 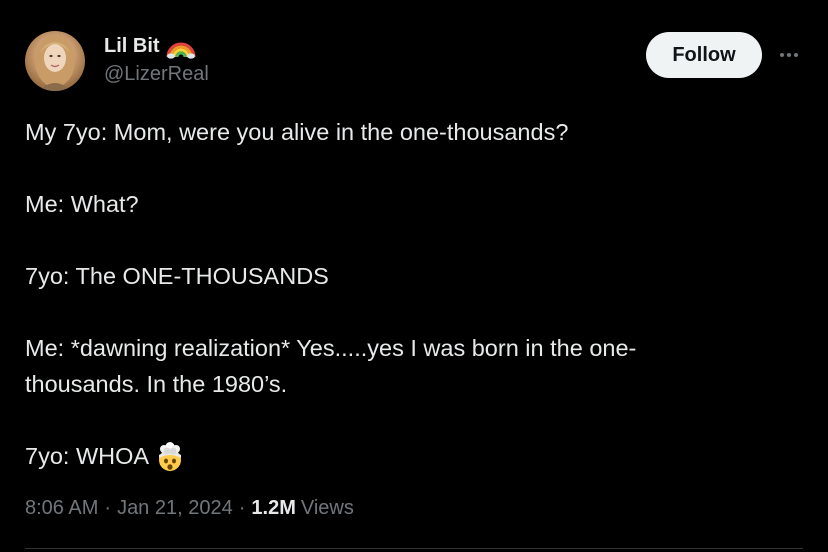 I want to click on tweet-line: thousands. In the 1980’s., so click(x=156, y=384).